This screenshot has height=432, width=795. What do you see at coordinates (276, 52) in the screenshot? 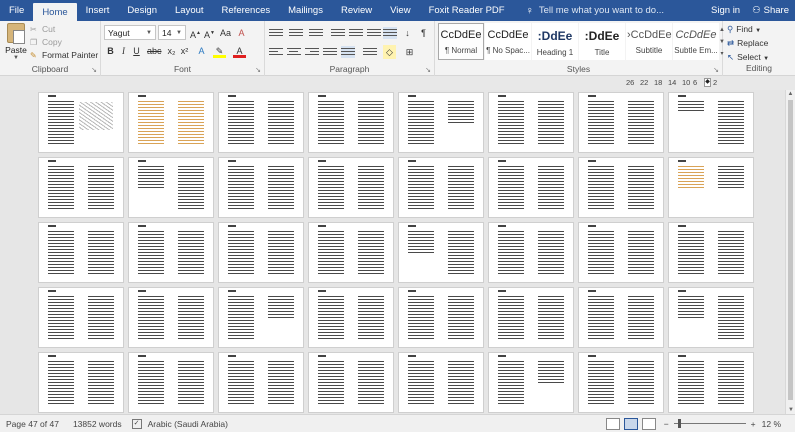
I see `align-left-icon` at bounding box center [276, 52].